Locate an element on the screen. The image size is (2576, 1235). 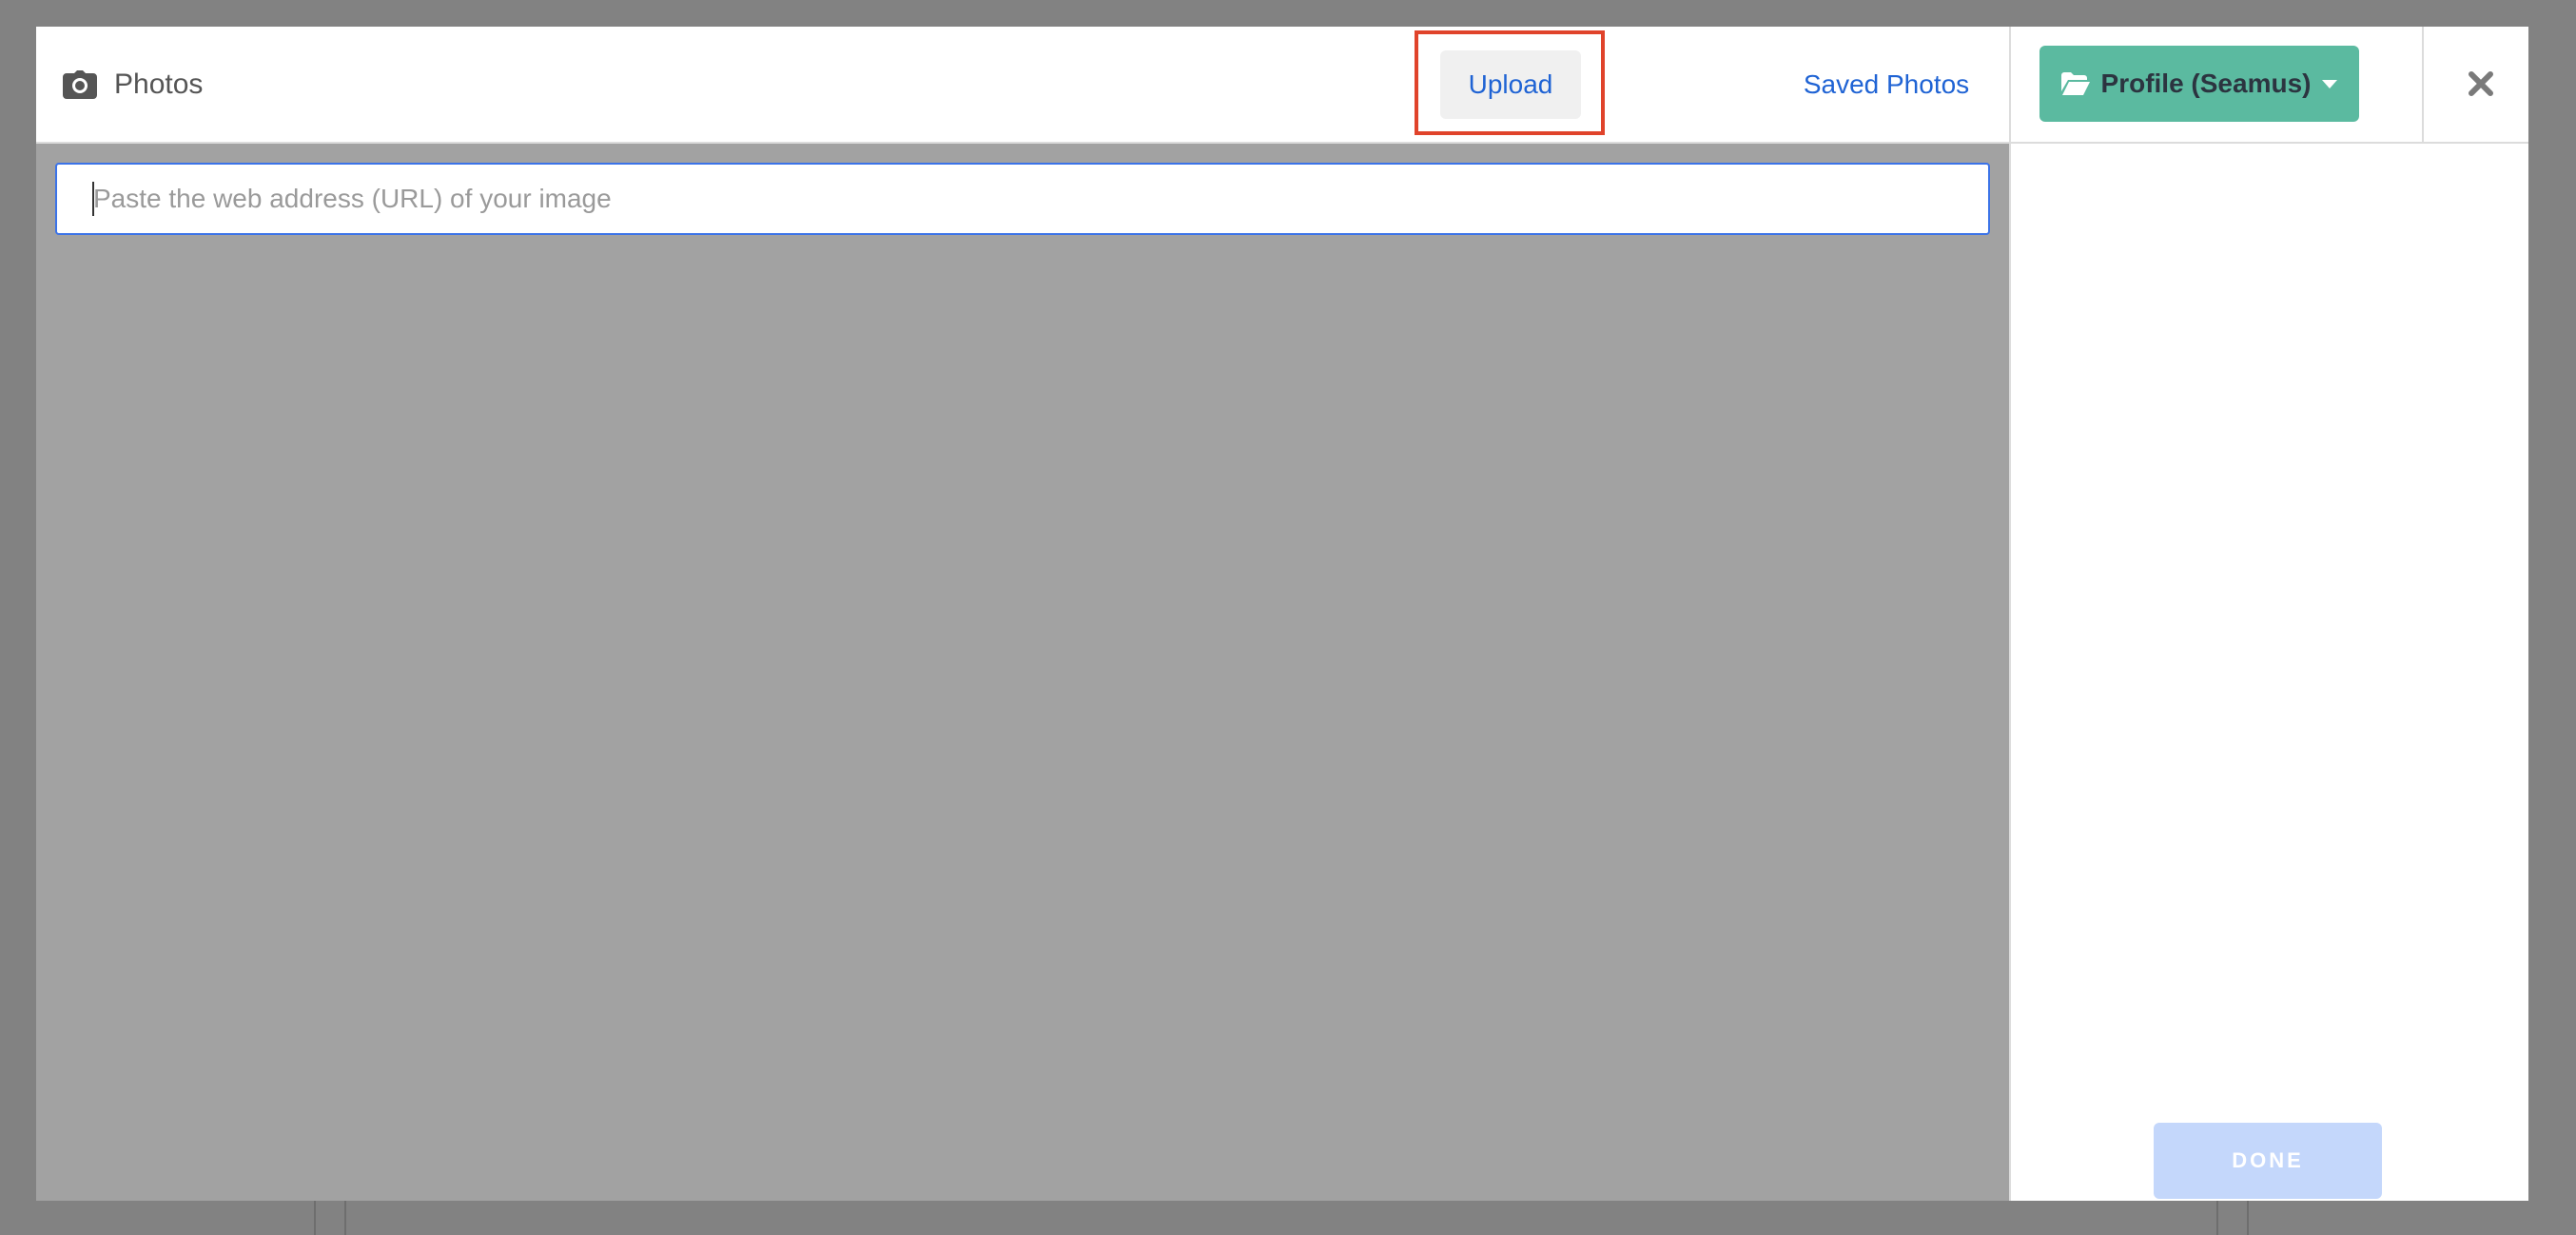
close-icon is located at coordinates (2481, 83).